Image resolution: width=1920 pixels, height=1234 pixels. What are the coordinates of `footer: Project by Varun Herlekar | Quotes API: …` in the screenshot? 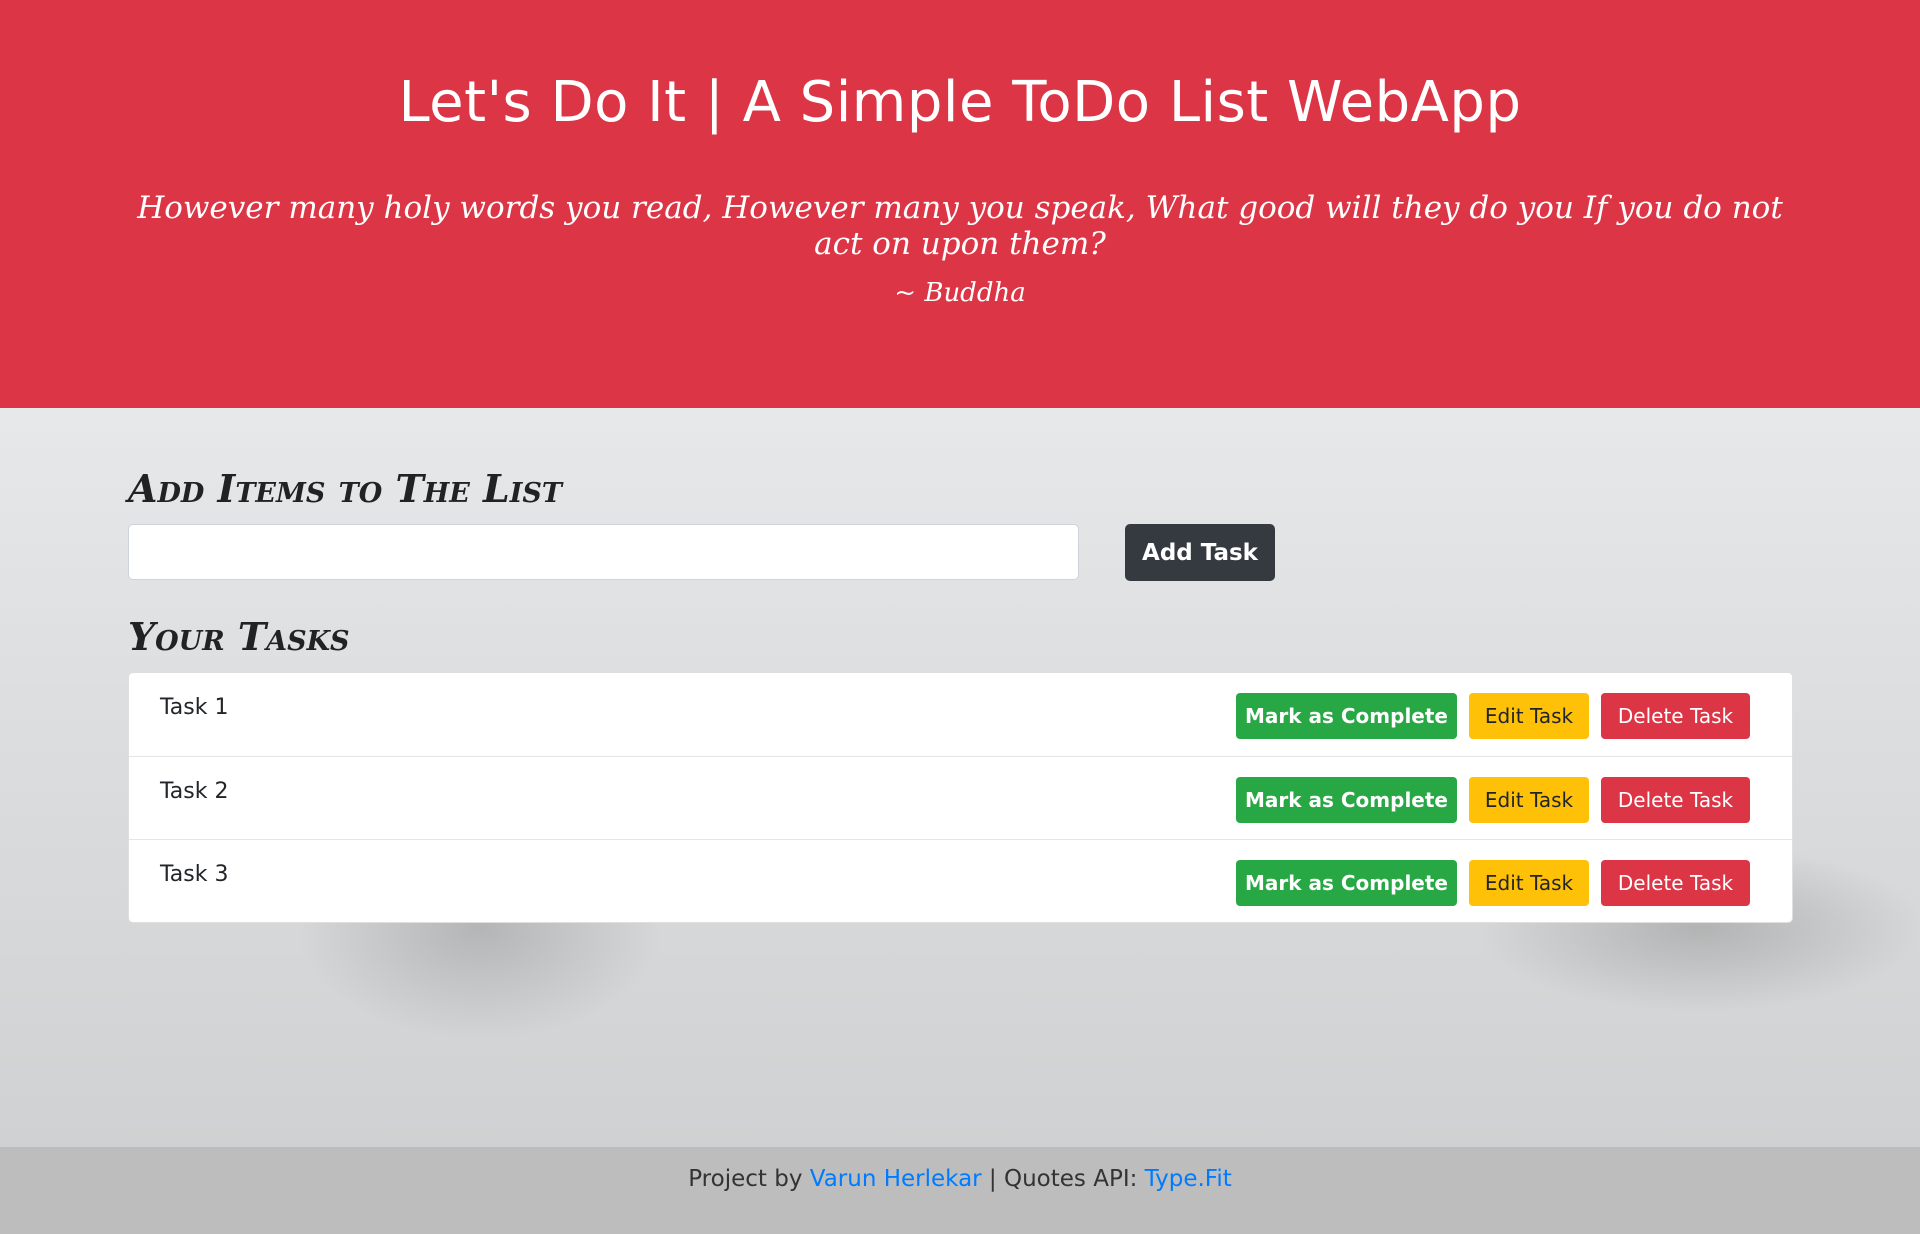 It's located at (960, 1190).